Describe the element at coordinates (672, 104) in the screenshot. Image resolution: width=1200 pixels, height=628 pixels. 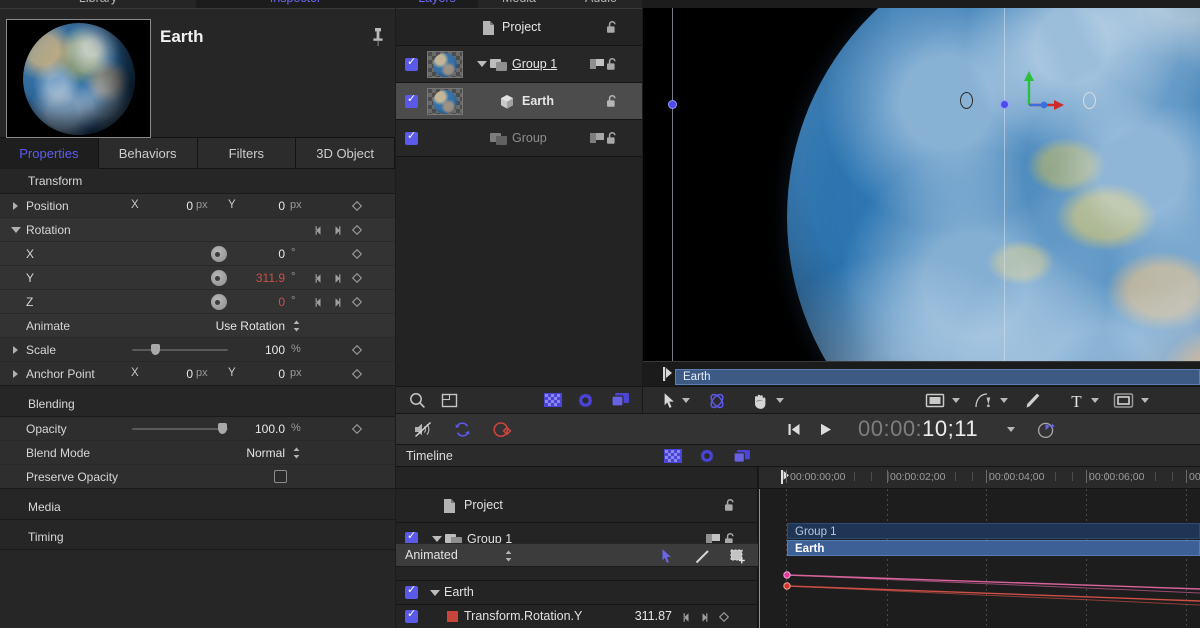
I see `anchor-point-dot-left` at that location.